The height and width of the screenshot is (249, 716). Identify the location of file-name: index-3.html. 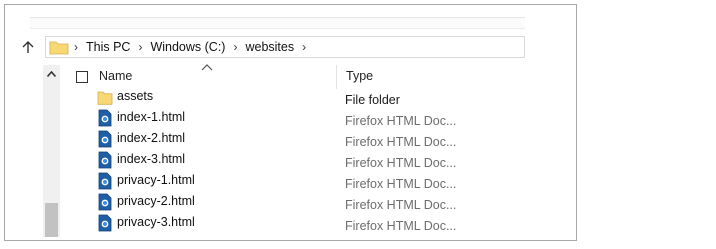
(151, 159).